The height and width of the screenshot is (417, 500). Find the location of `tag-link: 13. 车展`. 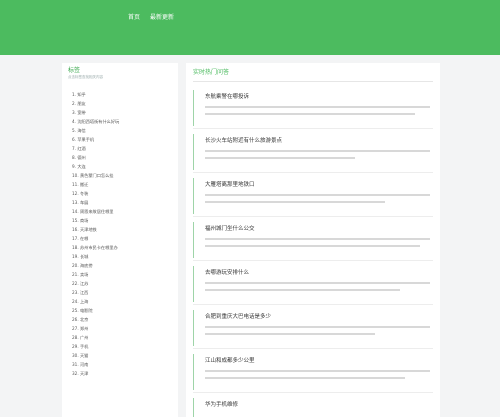

tag-link: 13. 车展 is located at coordinates (95, 202).